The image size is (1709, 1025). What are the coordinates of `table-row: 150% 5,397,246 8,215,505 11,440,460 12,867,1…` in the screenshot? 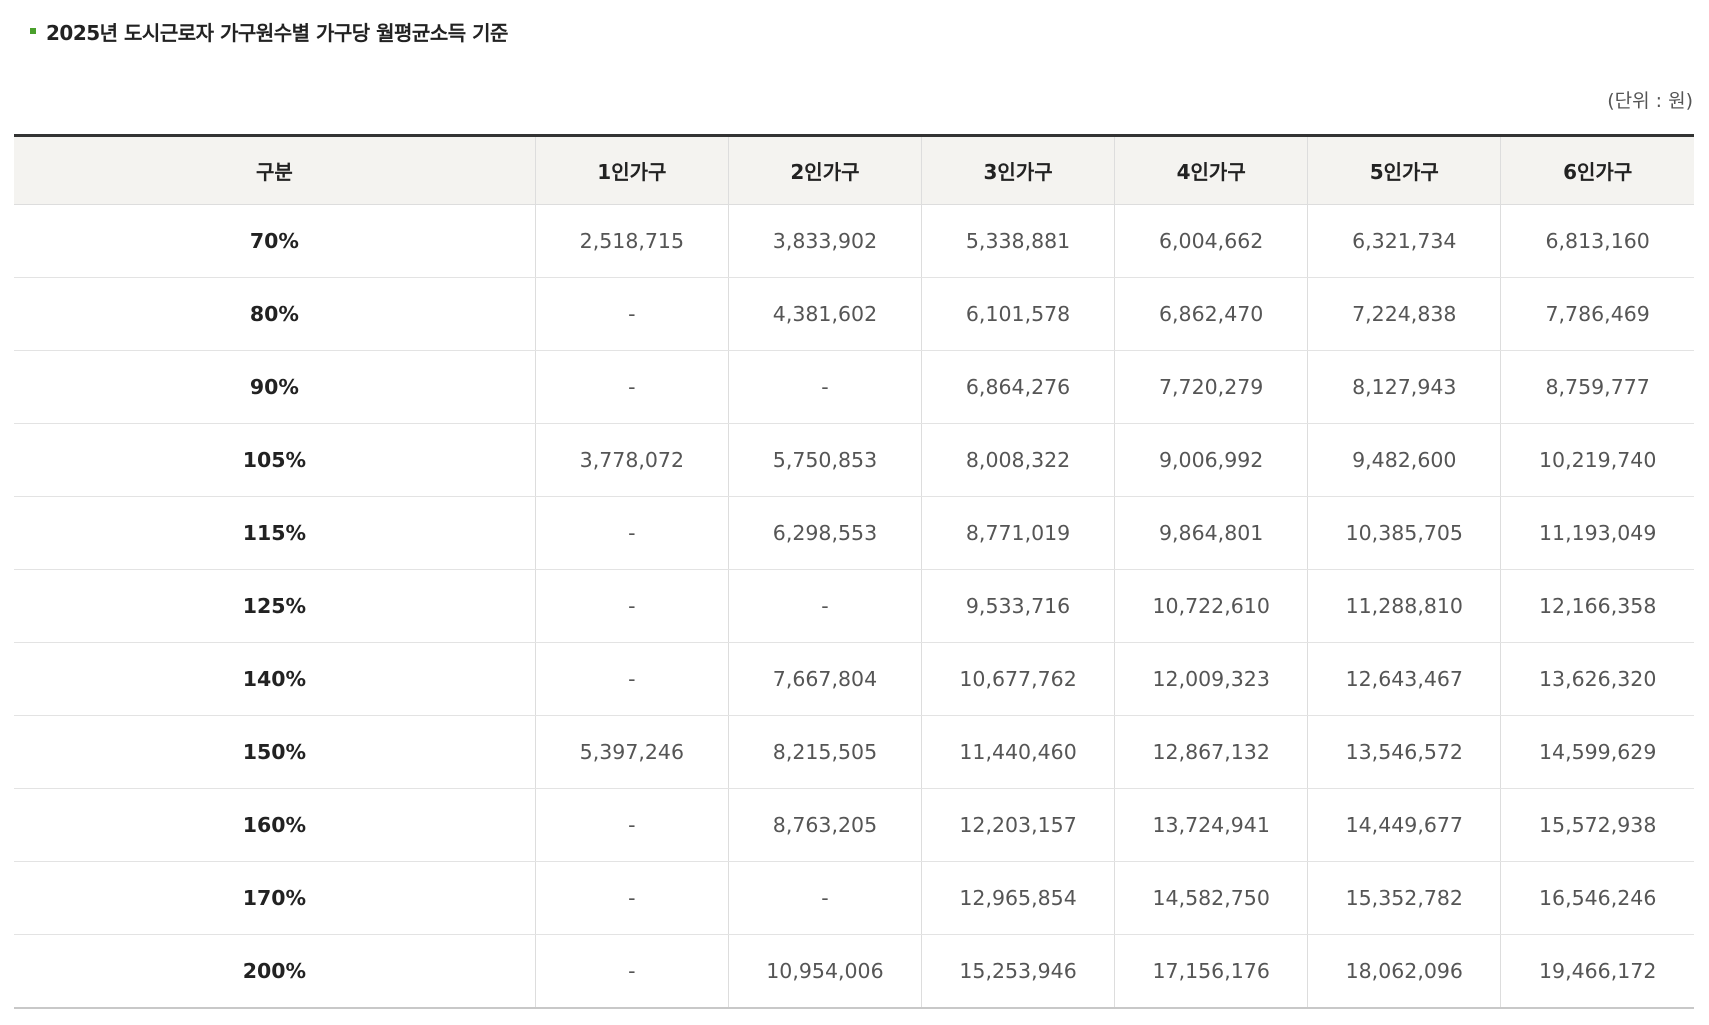 It's located at (854, 752).